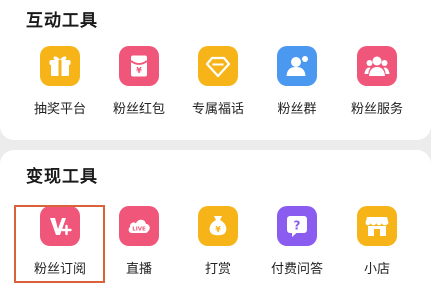  I want to click on group-chat-icon, so click(297, 66).